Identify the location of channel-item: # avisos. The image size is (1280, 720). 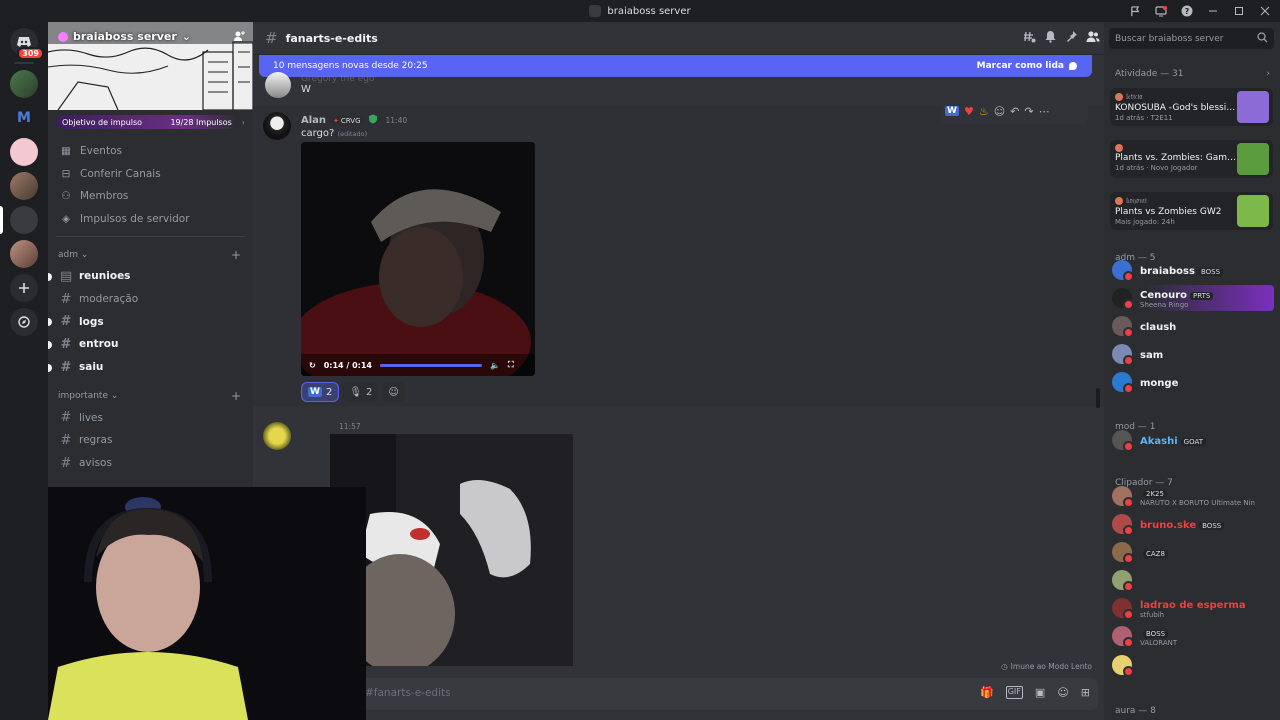
(150, 463).